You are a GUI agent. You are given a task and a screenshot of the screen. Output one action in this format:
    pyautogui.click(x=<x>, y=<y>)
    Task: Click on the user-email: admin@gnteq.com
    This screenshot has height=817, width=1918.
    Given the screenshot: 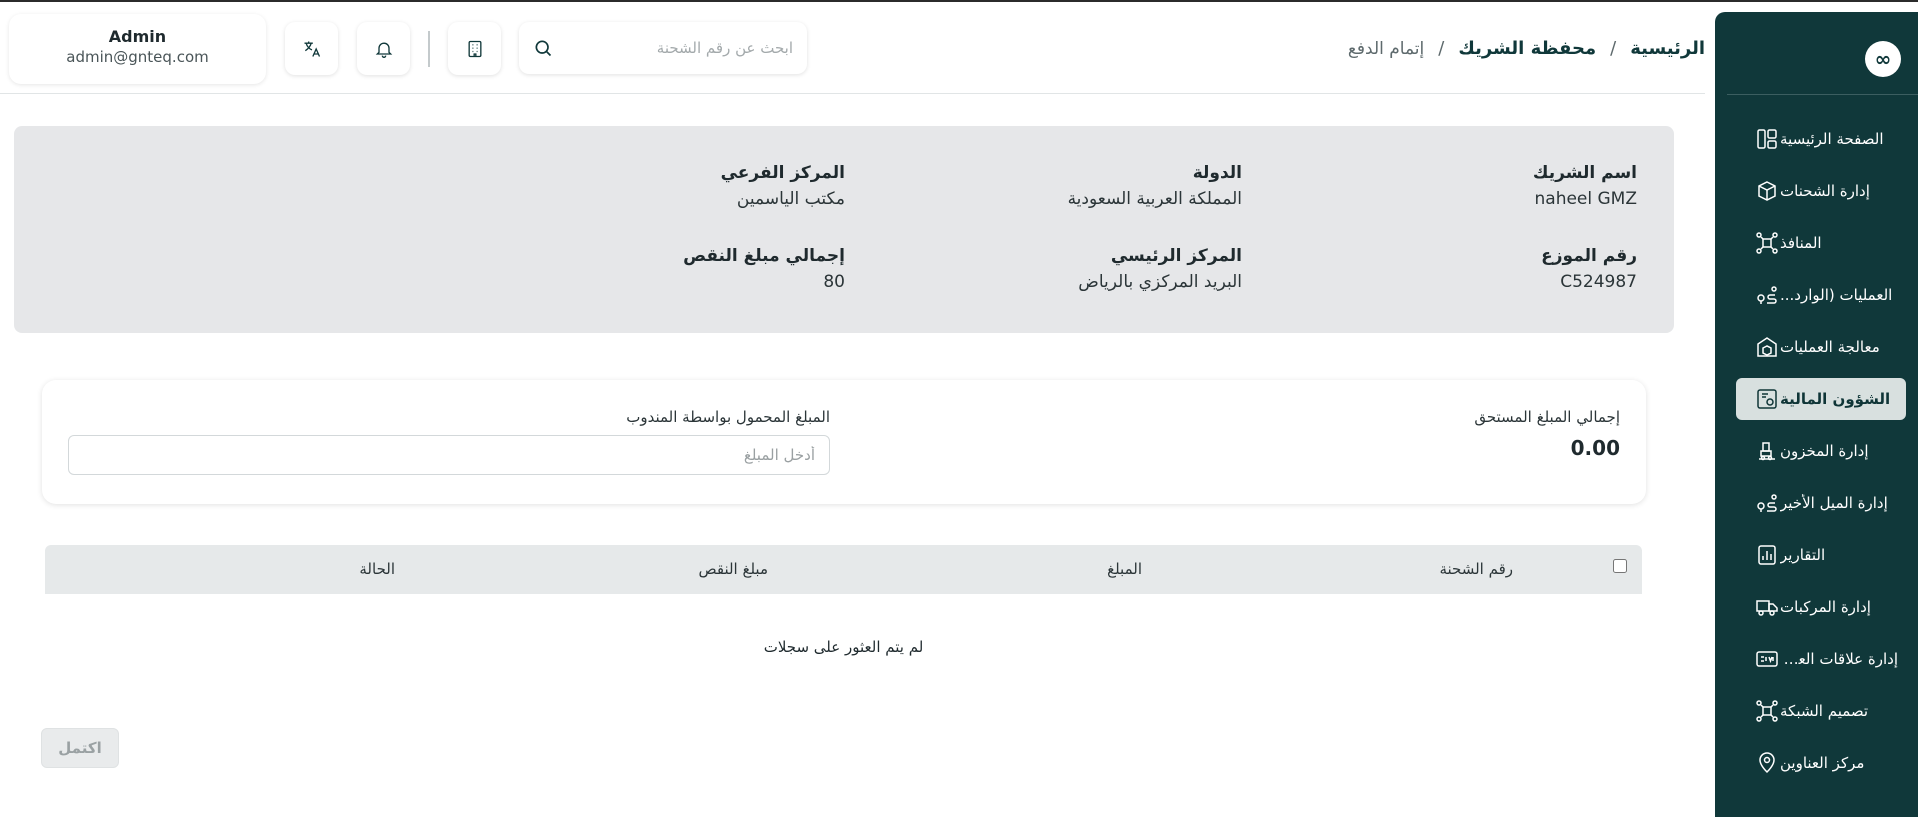 What is the action you would take?
    pyautogui.click(x=137, y=57)
    